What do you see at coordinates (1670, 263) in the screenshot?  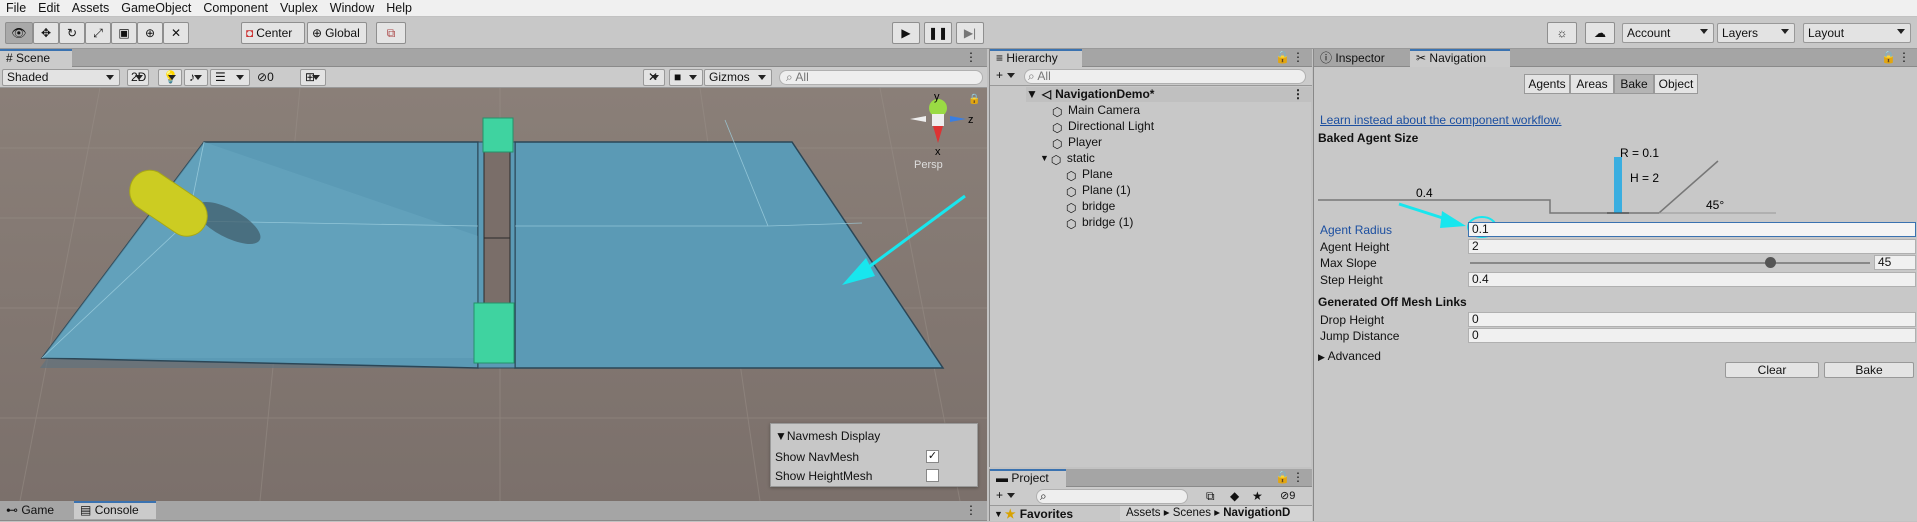 I see `max-slope-slider-track` at bounding box center [1670, 263].